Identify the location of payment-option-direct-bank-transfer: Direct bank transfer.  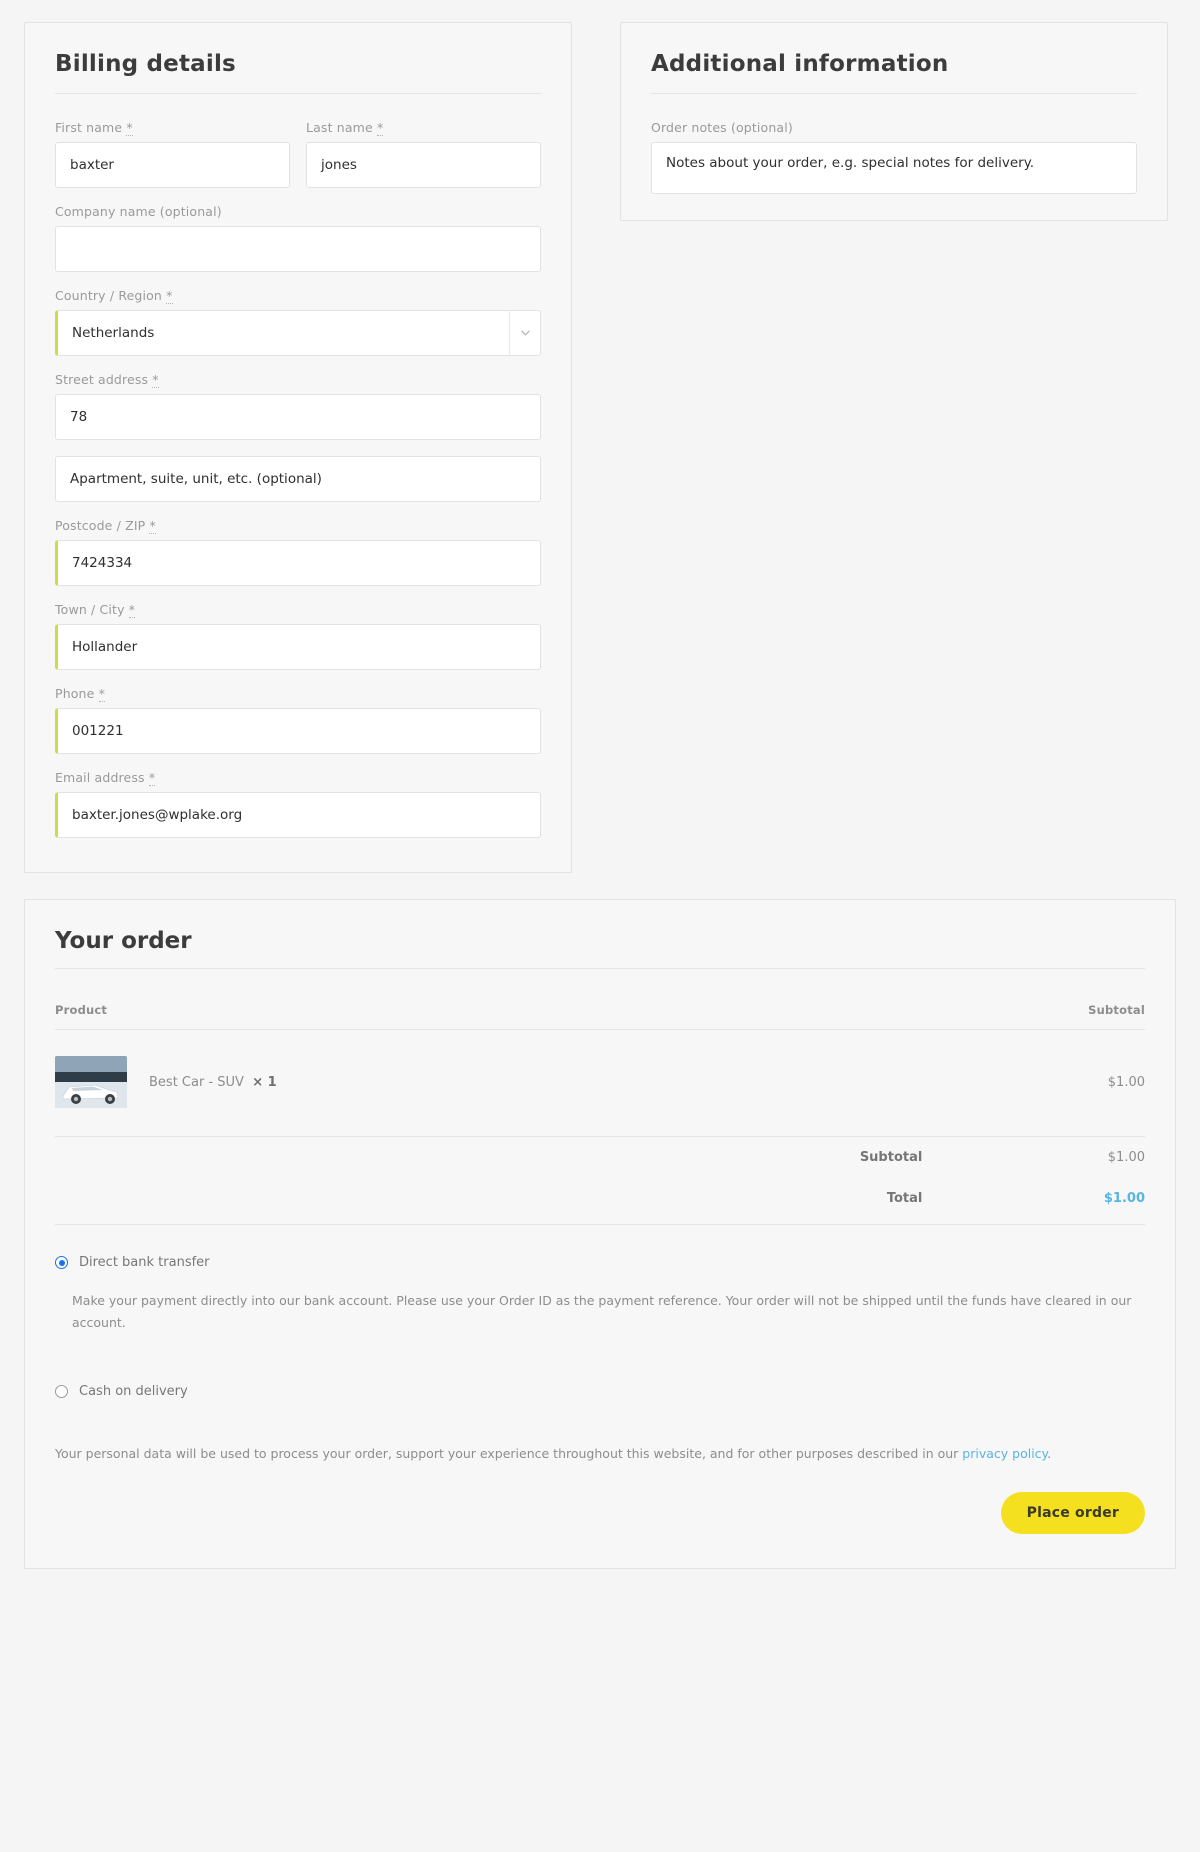
(600, 1262).